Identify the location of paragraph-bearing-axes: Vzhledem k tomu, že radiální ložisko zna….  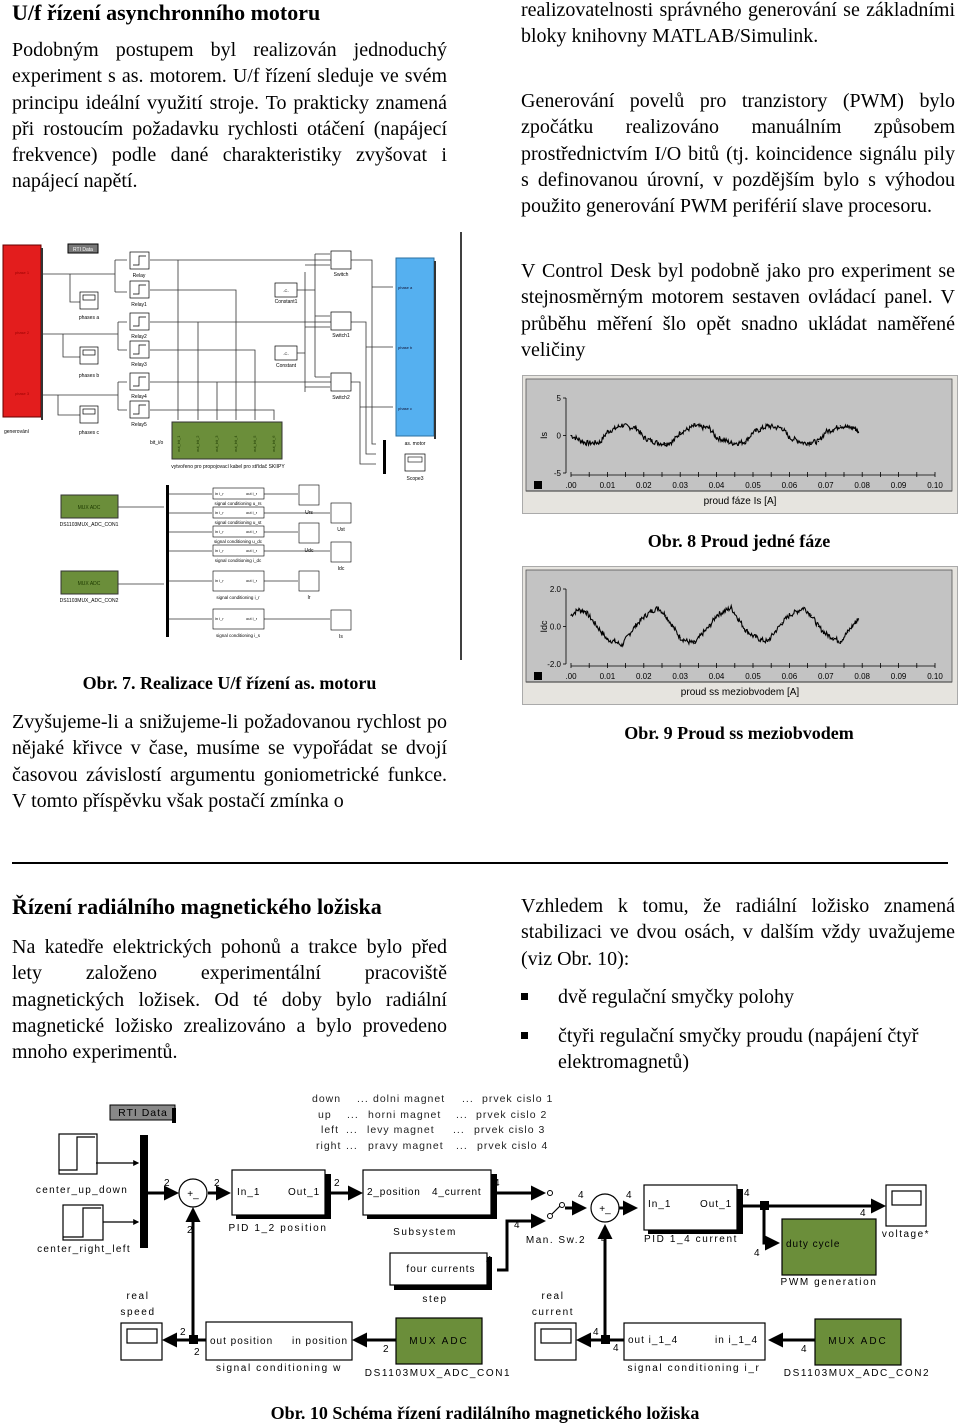
(738, 932).